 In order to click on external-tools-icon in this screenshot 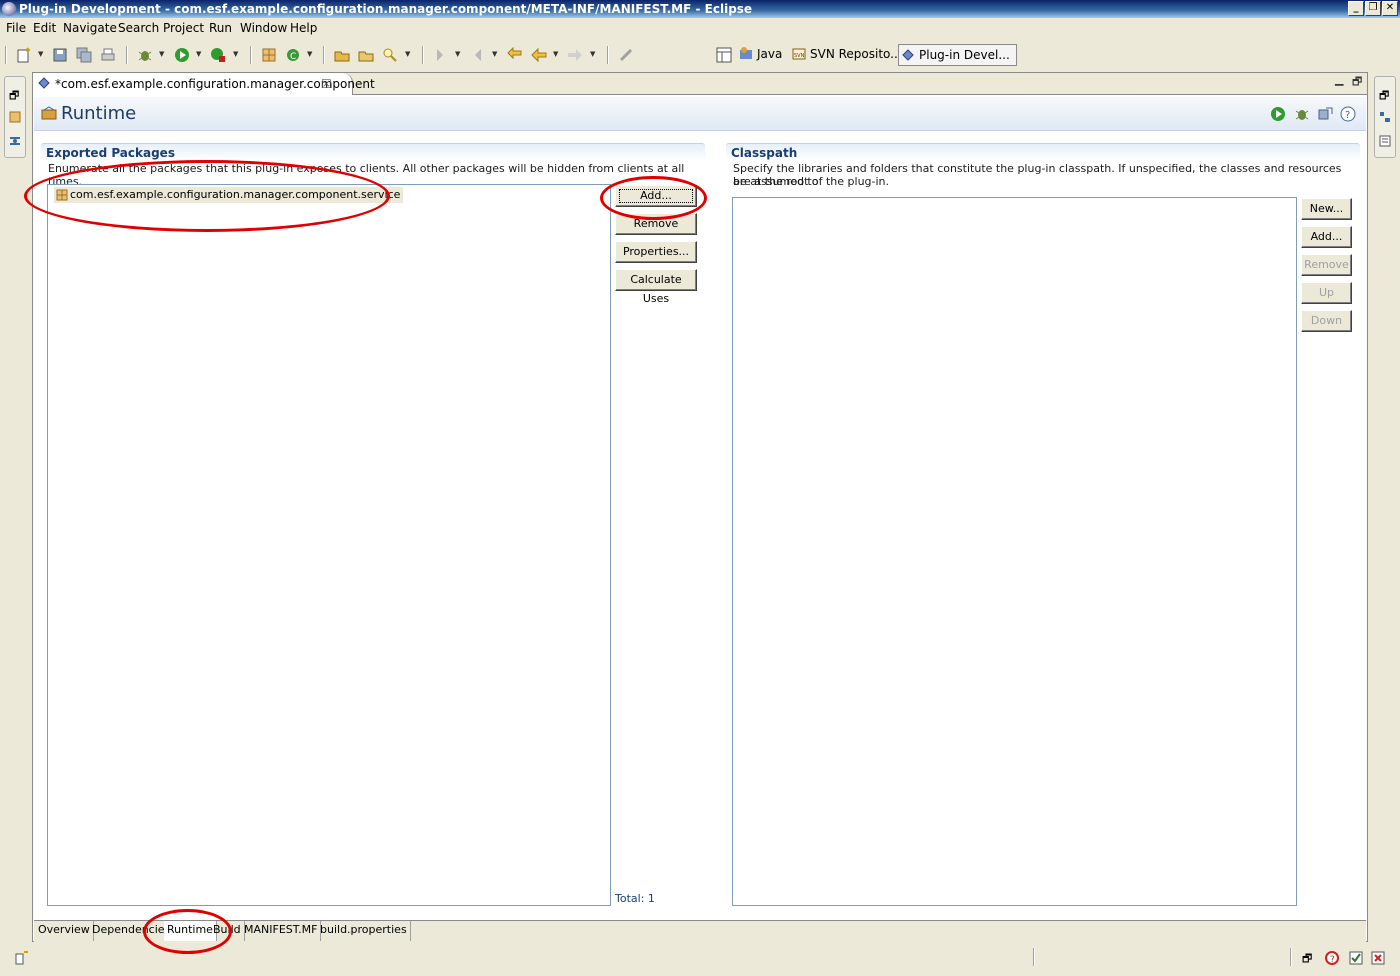, I will do `click(218, 55)`.